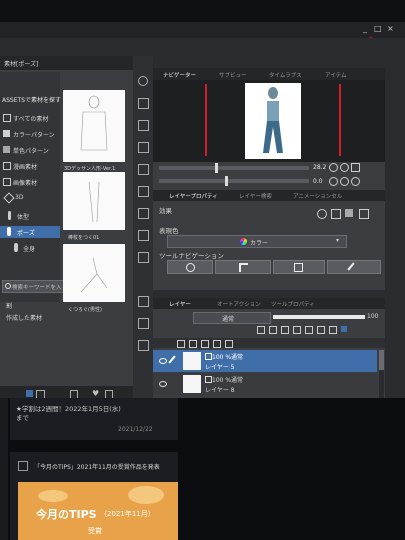 The height and width of the screenshot is (540, 405). I want to click on bottom-item-created-materials: 作成した素材, so click(30, 317).